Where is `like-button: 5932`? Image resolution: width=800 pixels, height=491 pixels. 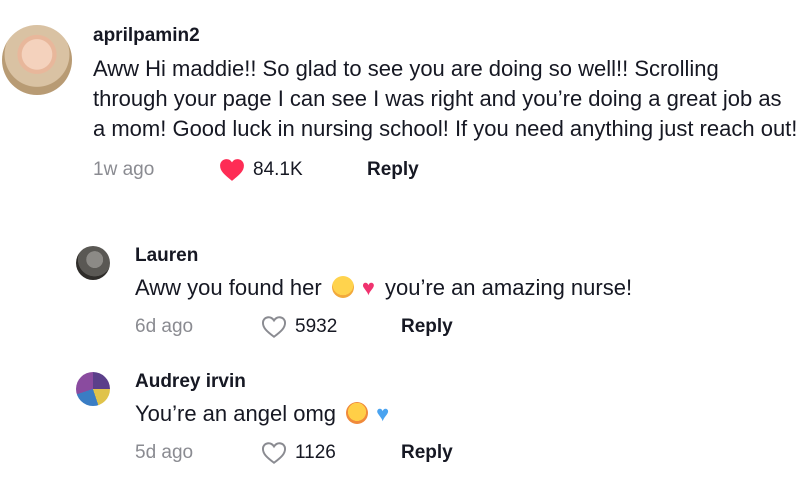
like-button: 5932 is located at coordinates (331, 327).